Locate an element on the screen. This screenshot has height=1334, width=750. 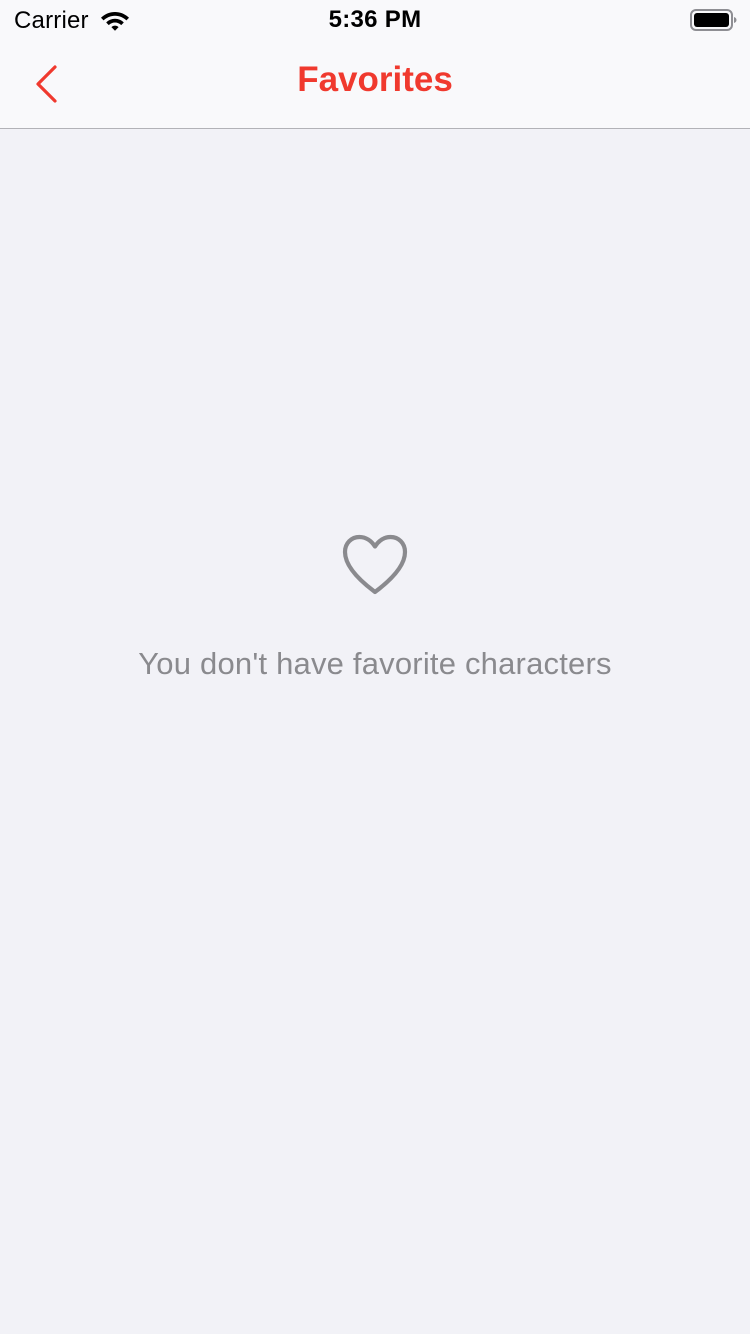
empty-state-message: You don't have favorite characters is located at coordinates (375, 663).